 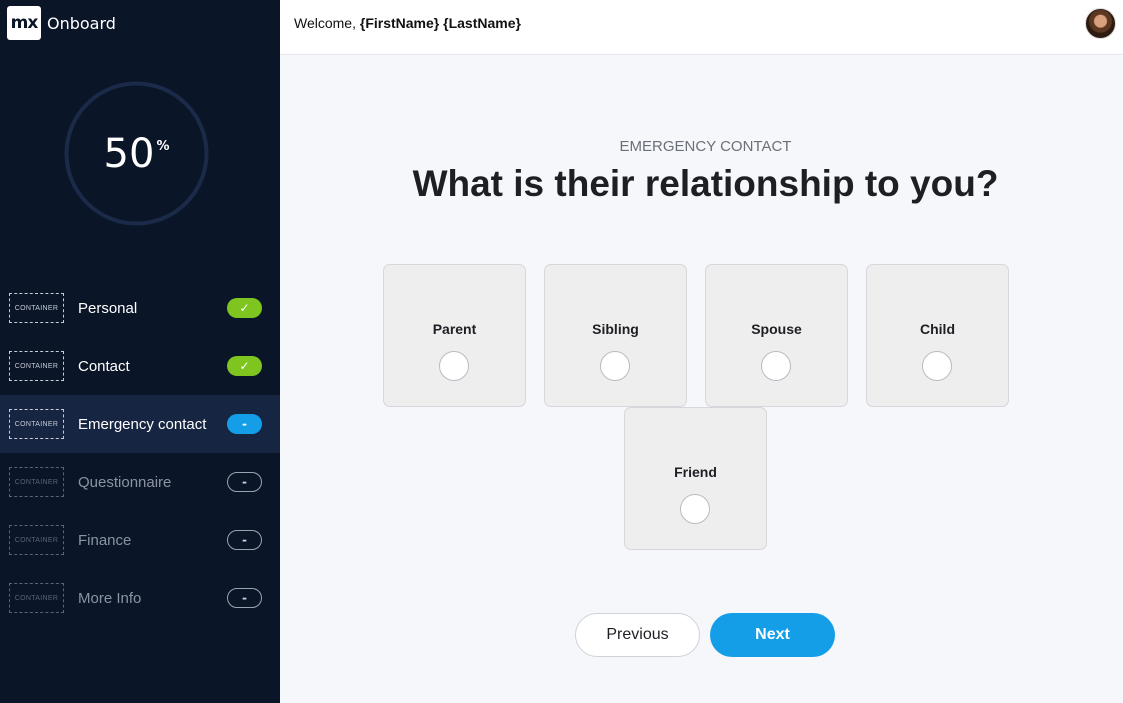 I want to click on step-label: Personal, so click(x=108, y=308).